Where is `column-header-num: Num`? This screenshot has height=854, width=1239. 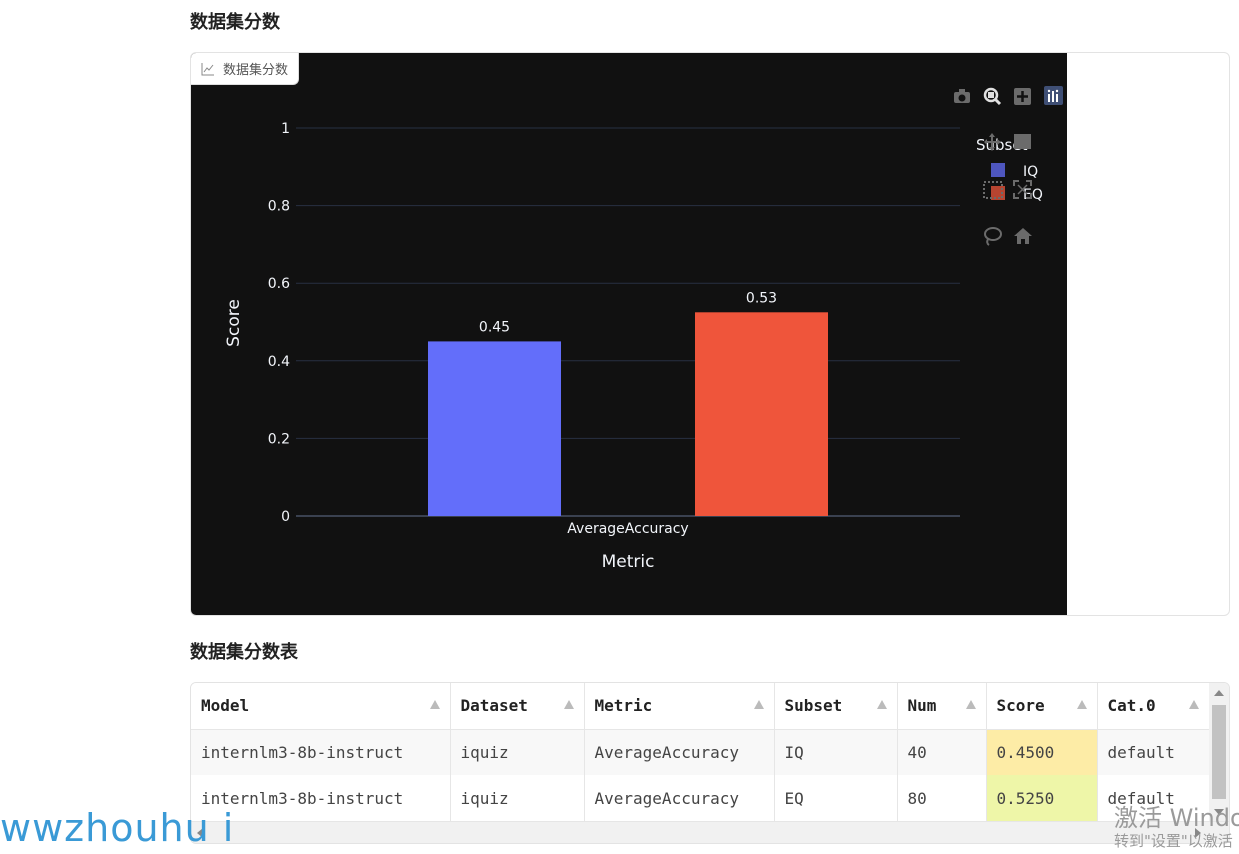
column-header-num: Num is located at coordinates (942, 706).